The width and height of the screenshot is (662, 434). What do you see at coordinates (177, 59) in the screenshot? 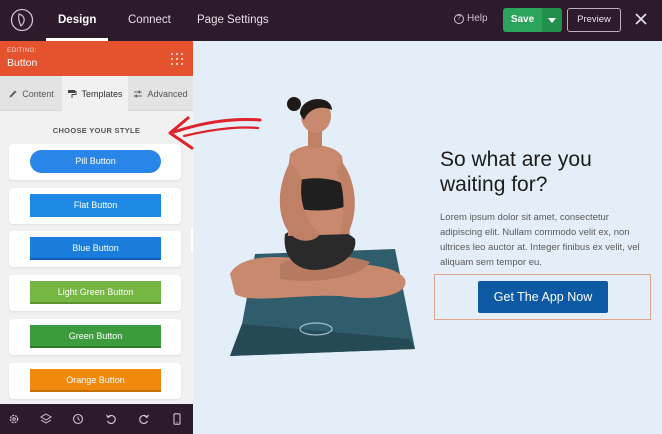
I see `grid-dots-icon` at bounding box center [177, 59].